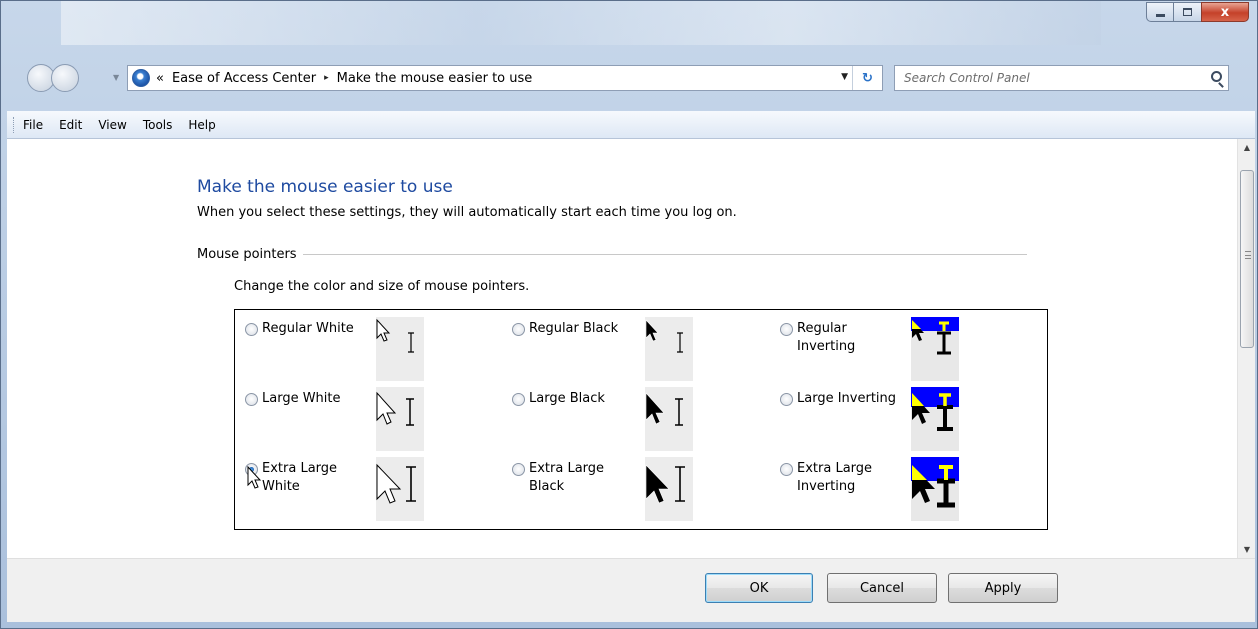 This screenshot has height=629, width=1258. I want to click on radio-large-inverting, so click(786, 399).